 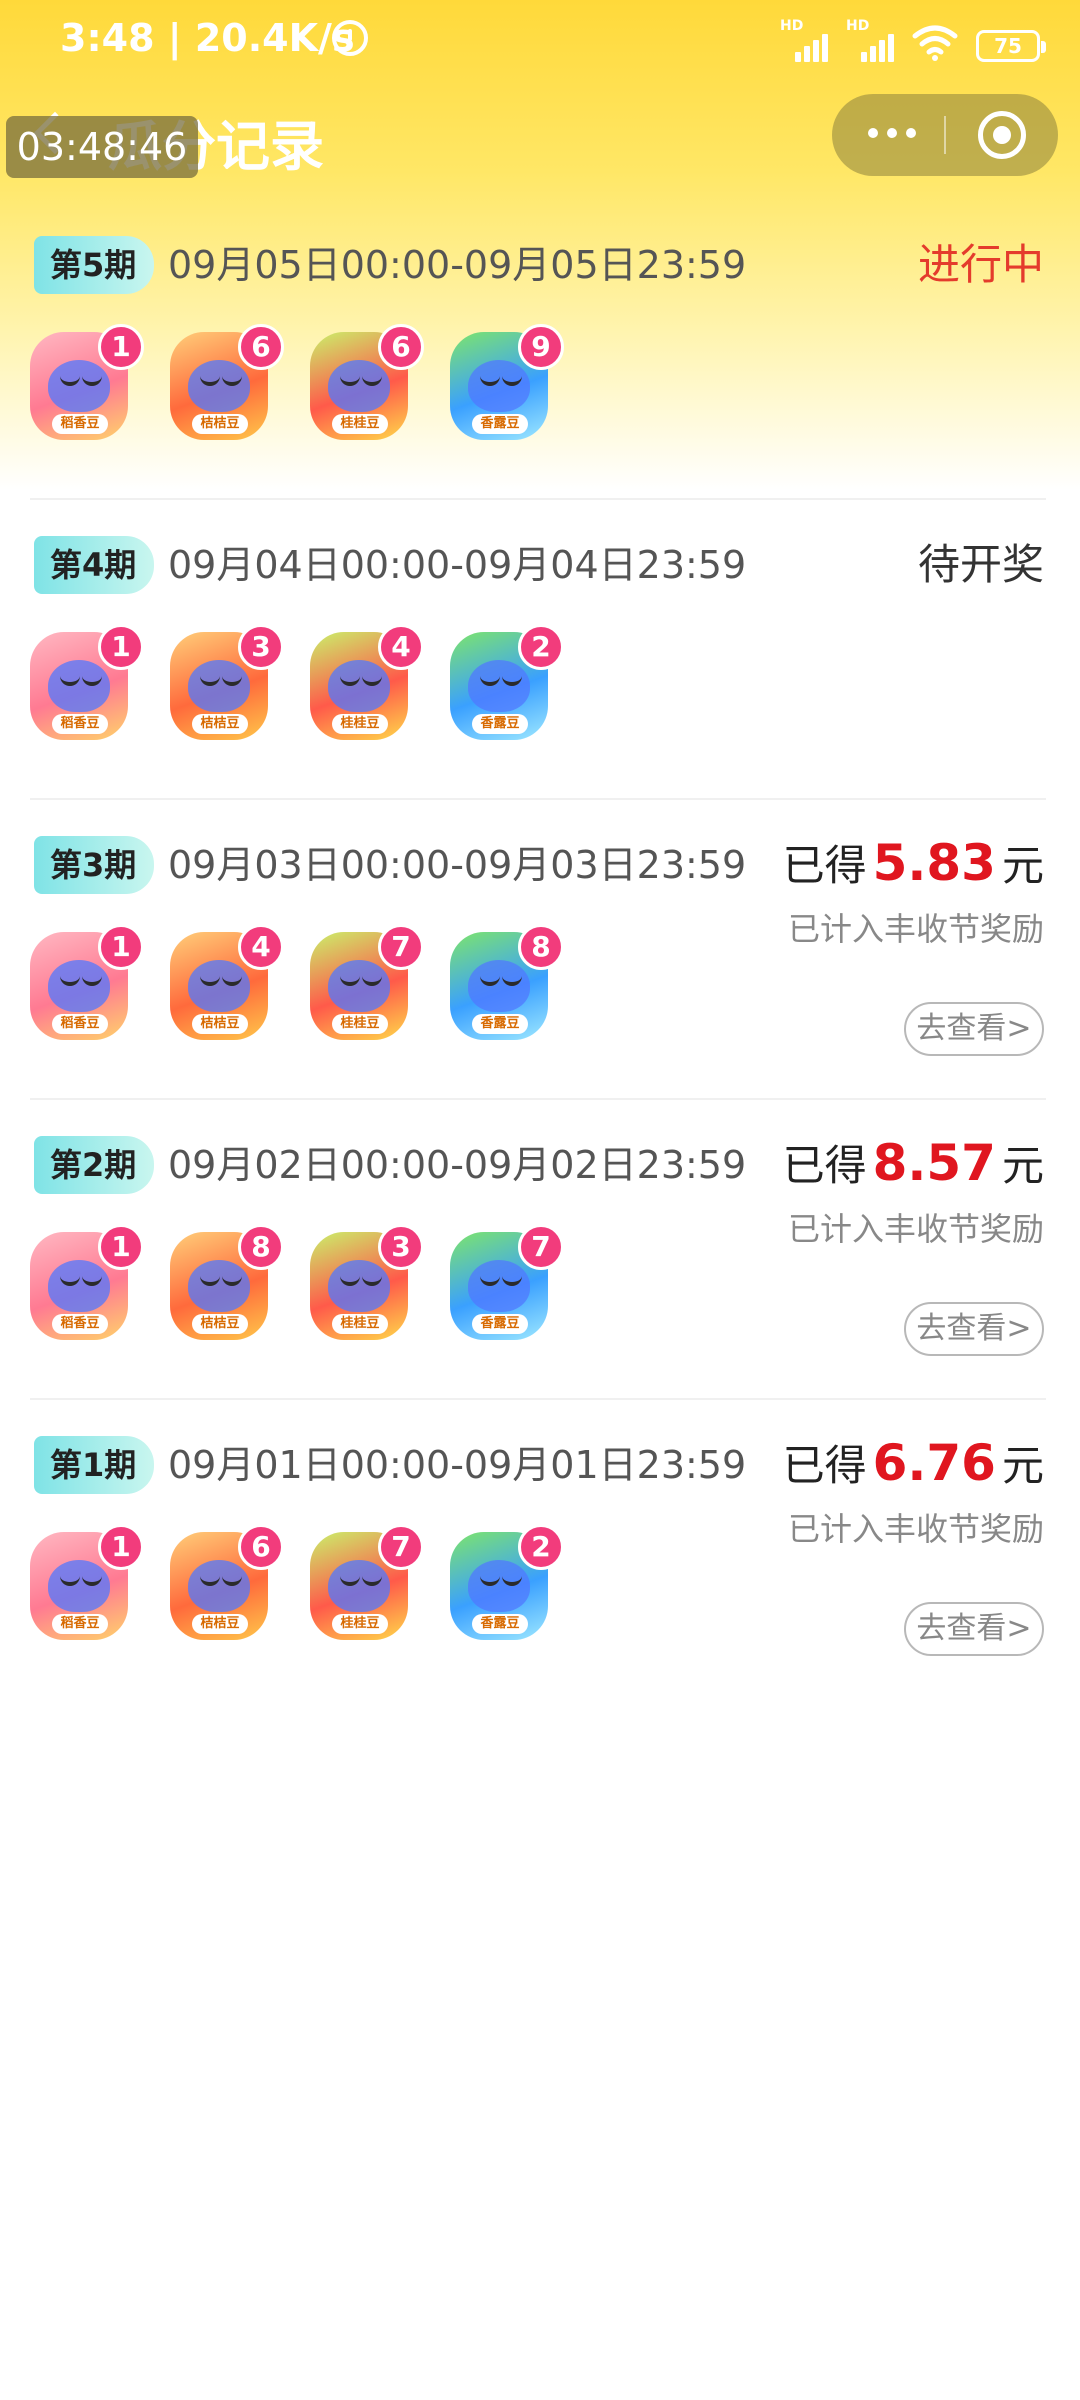 I want to click on status-bar: 3:48 | 20.4K/s HD HD 75, so click(x=540, y=40).